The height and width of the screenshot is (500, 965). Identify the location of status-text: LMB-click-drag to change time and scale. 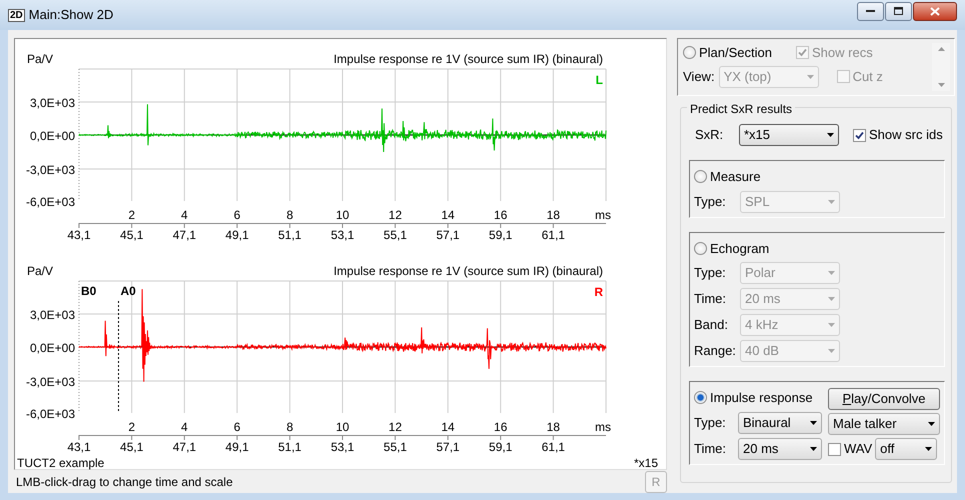
(124, 482).